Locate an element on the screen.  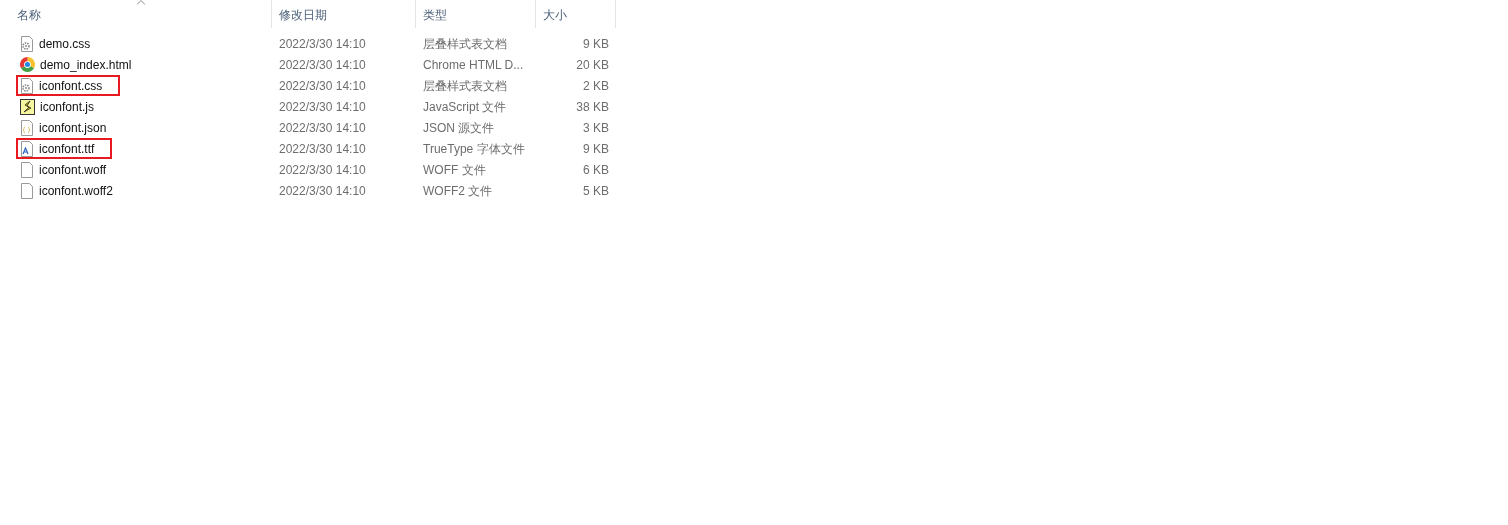
file-row: demo_index.html 2022/3/30 14:10 Chrome HTML D... 20 KB is located at coordinates (759, 64).